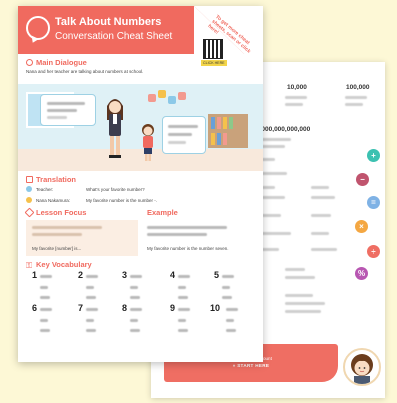 This screenshot has height=403, width=397. What do you see at coordinates (373, 155) in the screenshot?
I see `plus-icon: +` at bounding box center [373, 155].